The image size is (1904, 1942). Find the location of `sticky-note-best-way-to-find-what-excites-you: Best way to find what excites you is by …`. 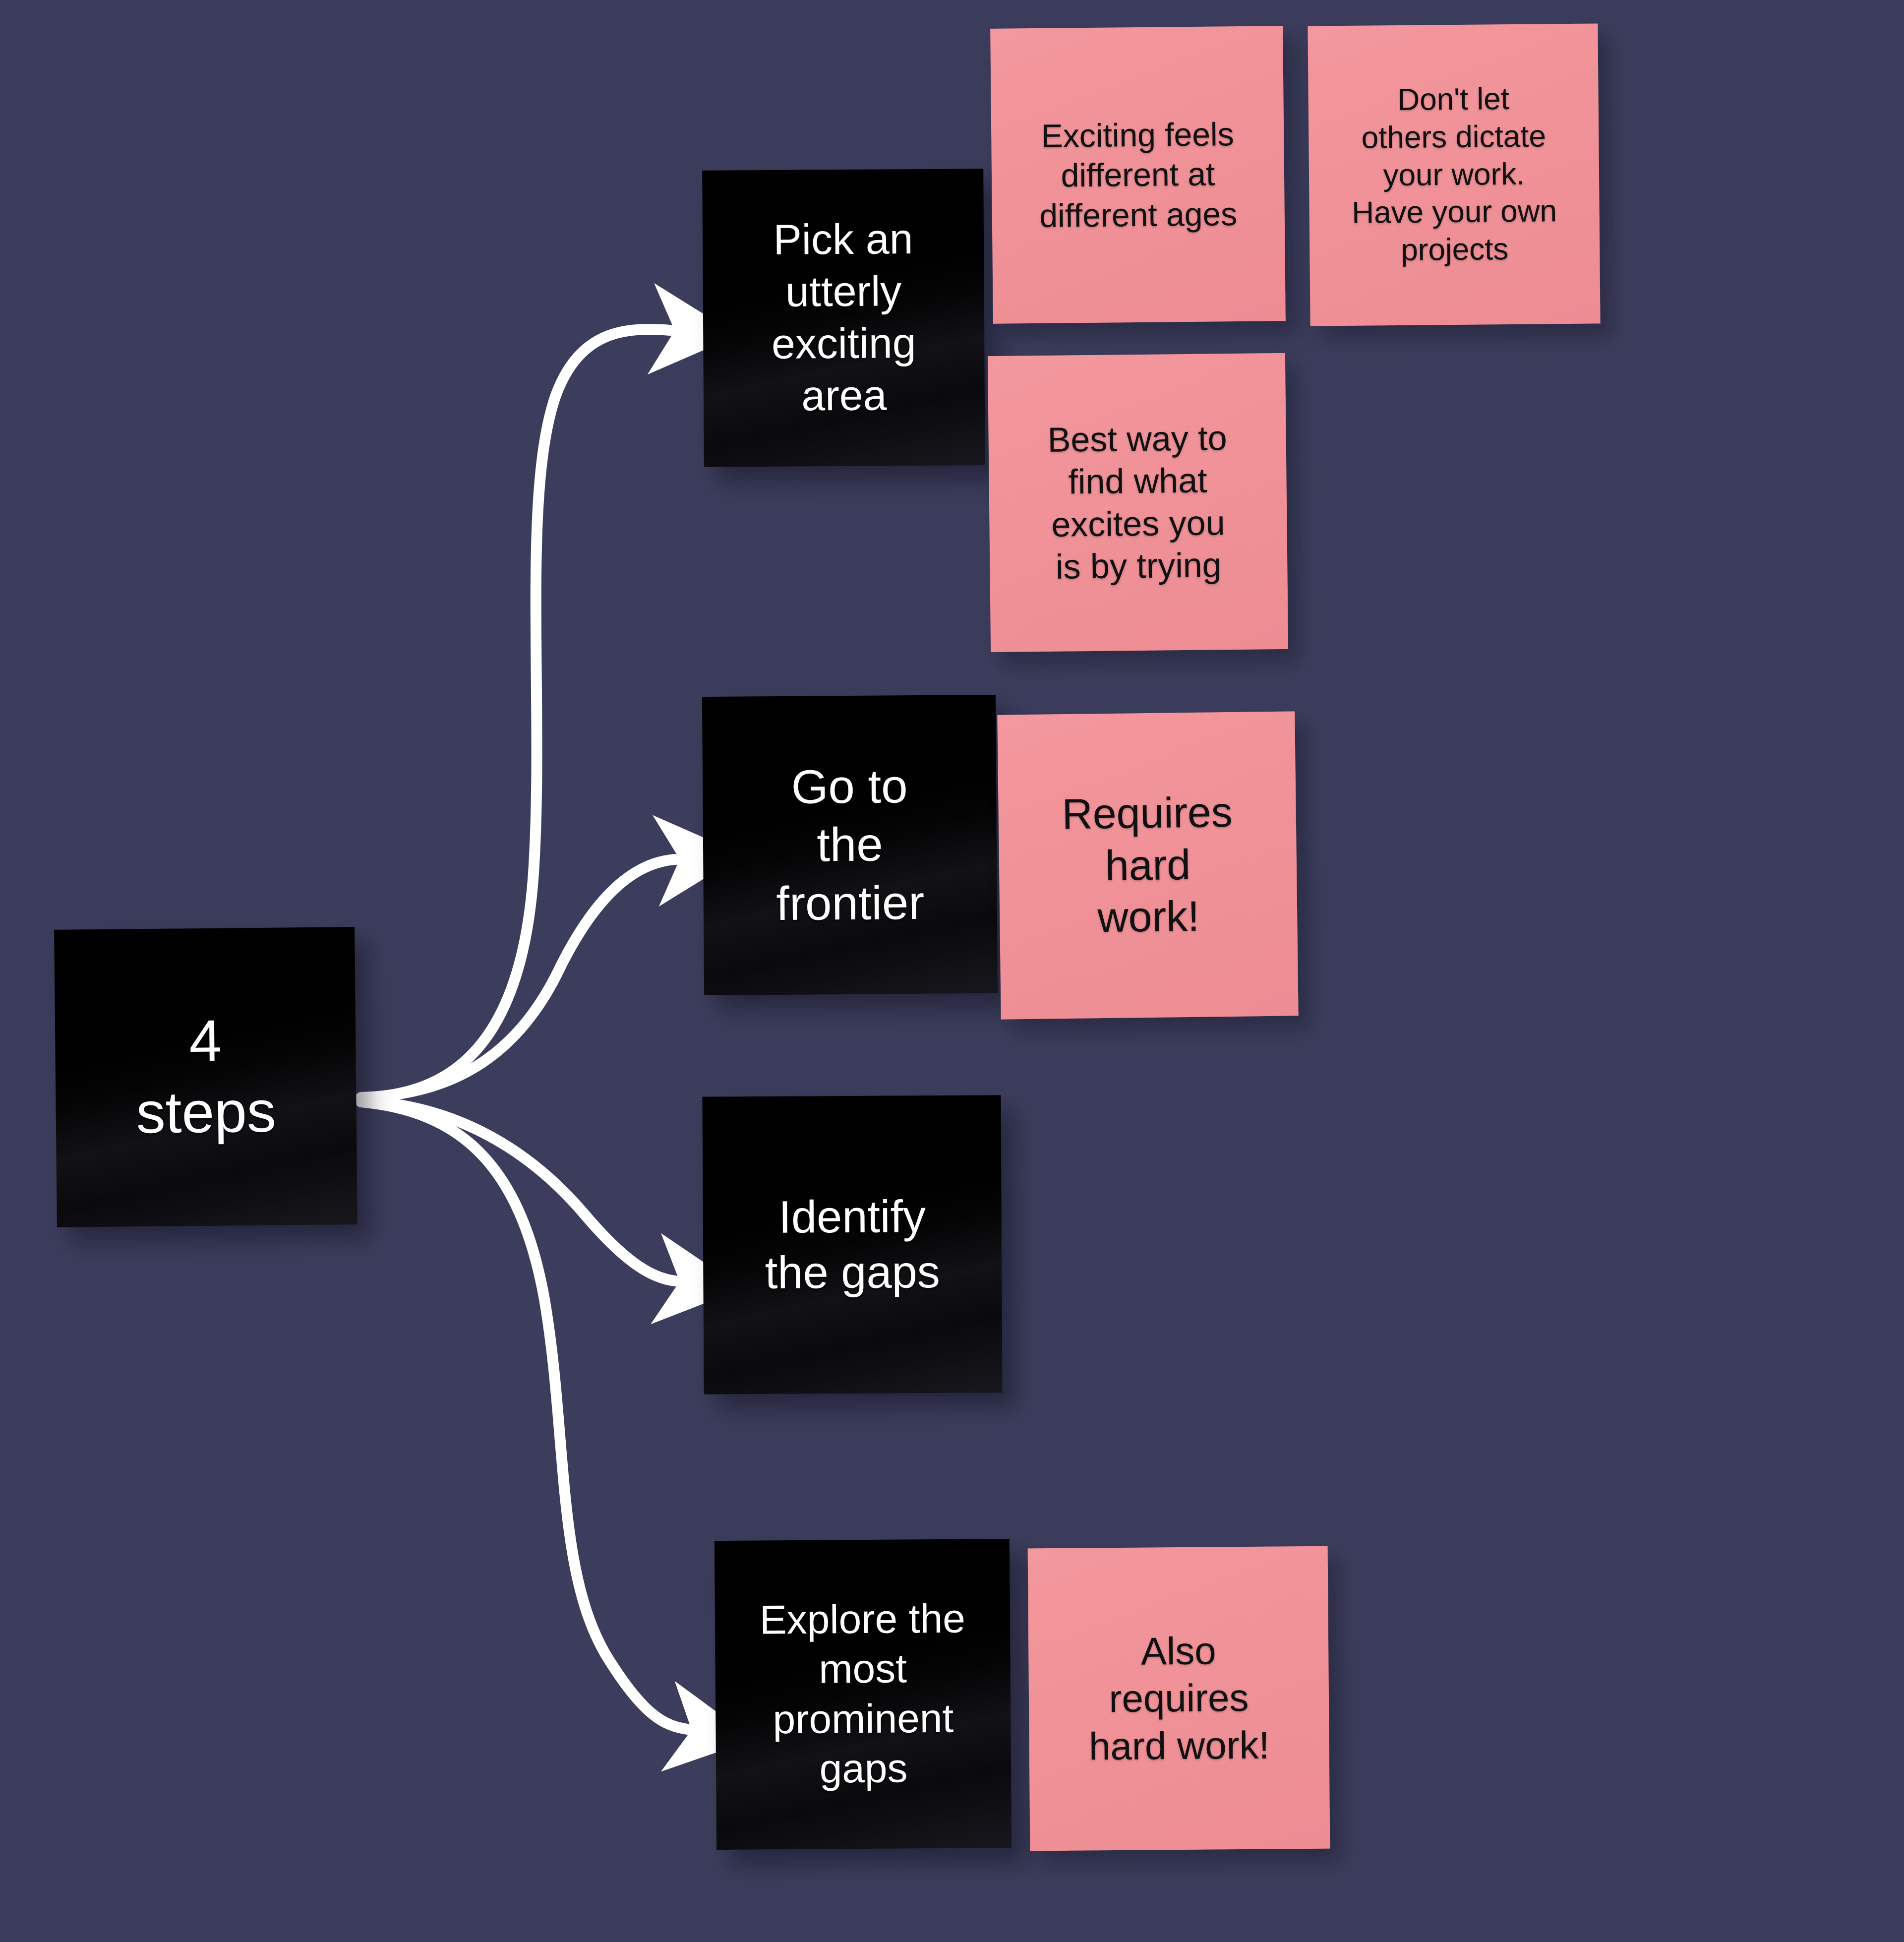

sticky-note-best-way-to-find-what-excites-you: Best way to find what excites you is by … is located at coordinates (1138, 503).